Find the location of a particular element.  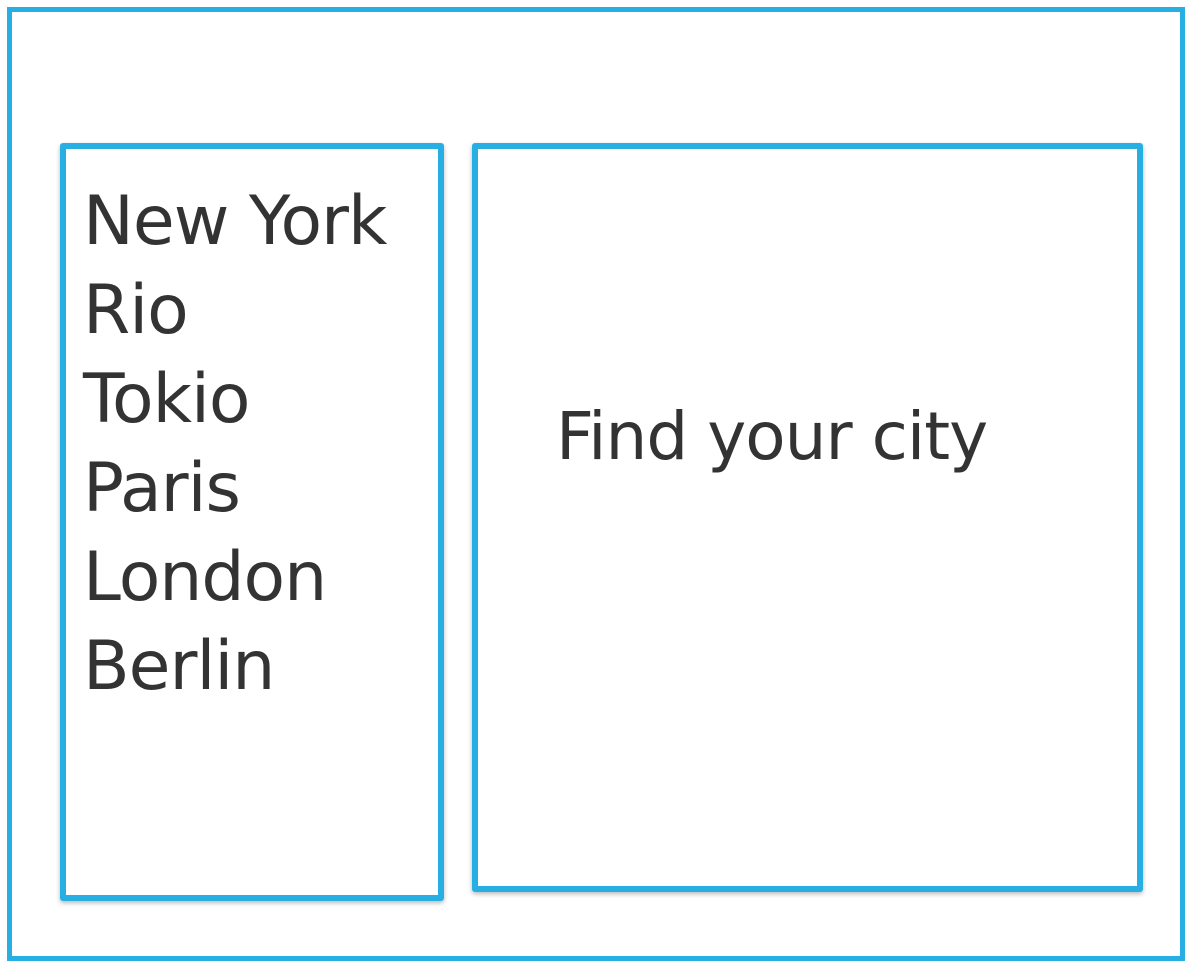

city-item-new-york: New York is located at coordinates (235, 221).